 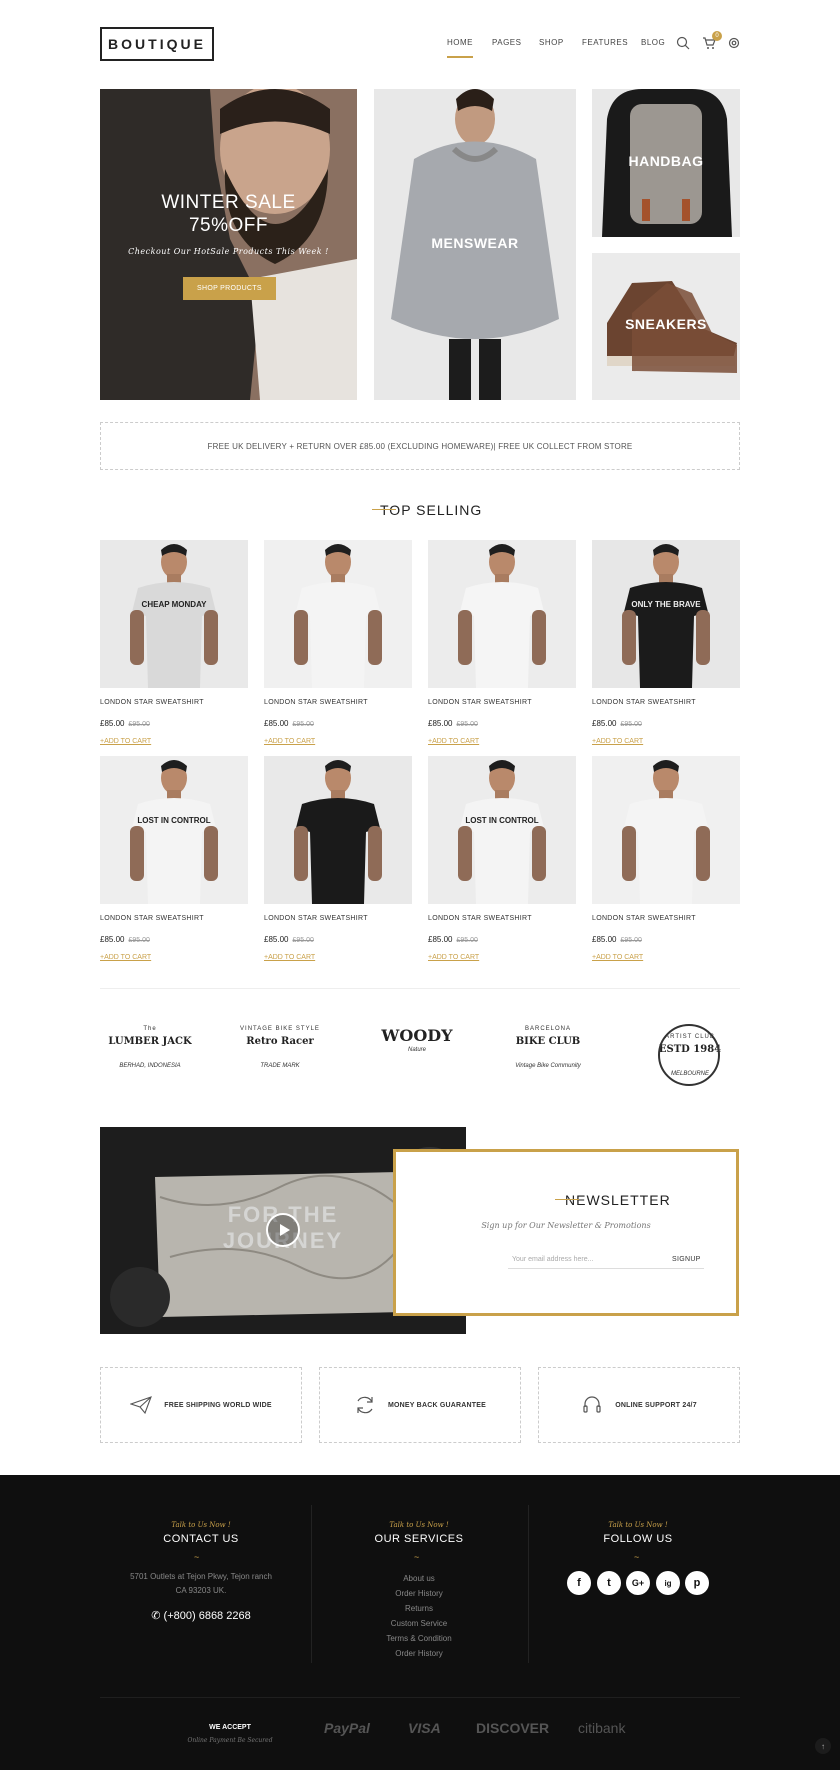 I want to click on nav-features: FEATURES, so click(x=605, y=42).